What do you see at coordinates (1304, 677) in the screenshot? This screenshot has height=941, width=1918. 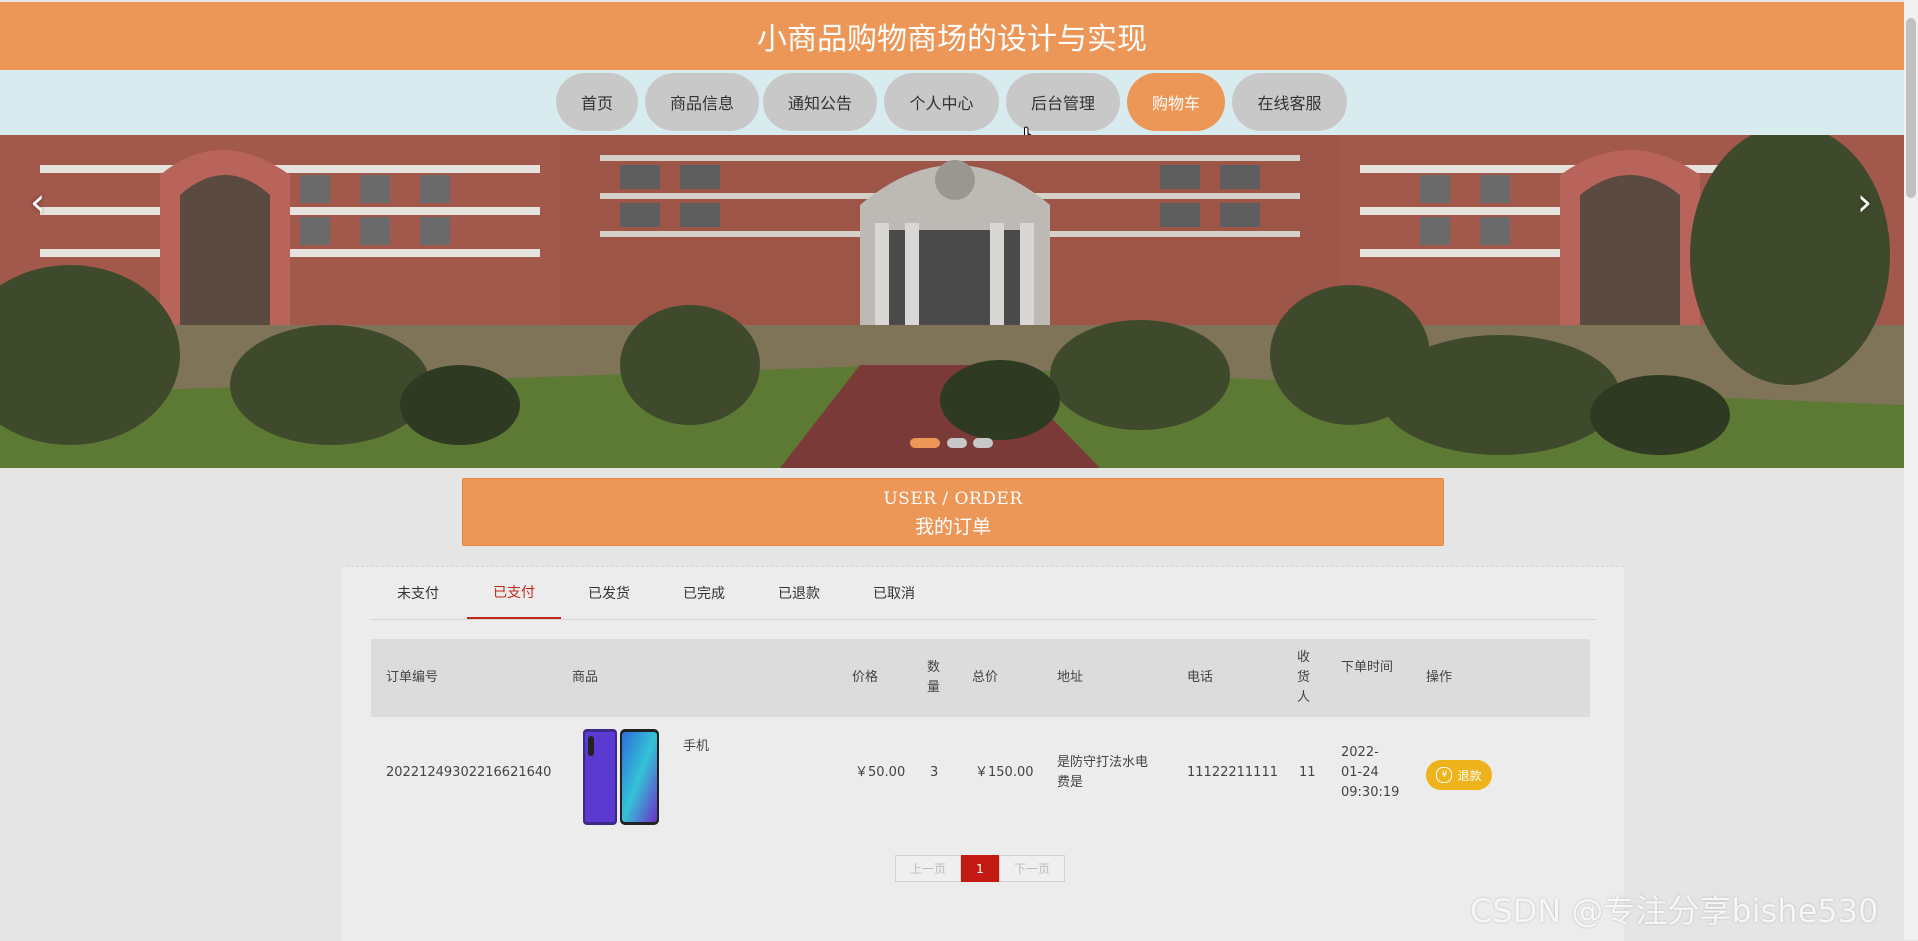 I see `column-header-receiver: 收货人` at bounding box center [1304, 677].